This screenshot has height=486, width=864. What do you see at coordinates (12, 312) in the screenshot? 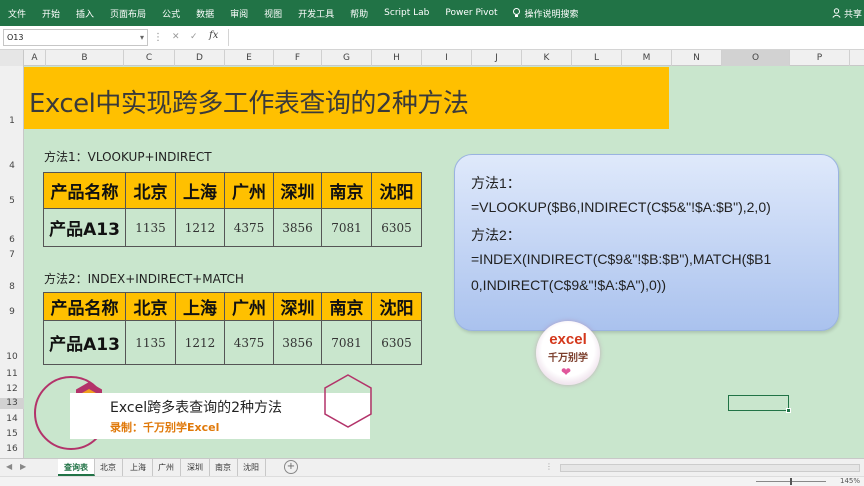
I see `row-header: 9` at bounding box center [12, 312].